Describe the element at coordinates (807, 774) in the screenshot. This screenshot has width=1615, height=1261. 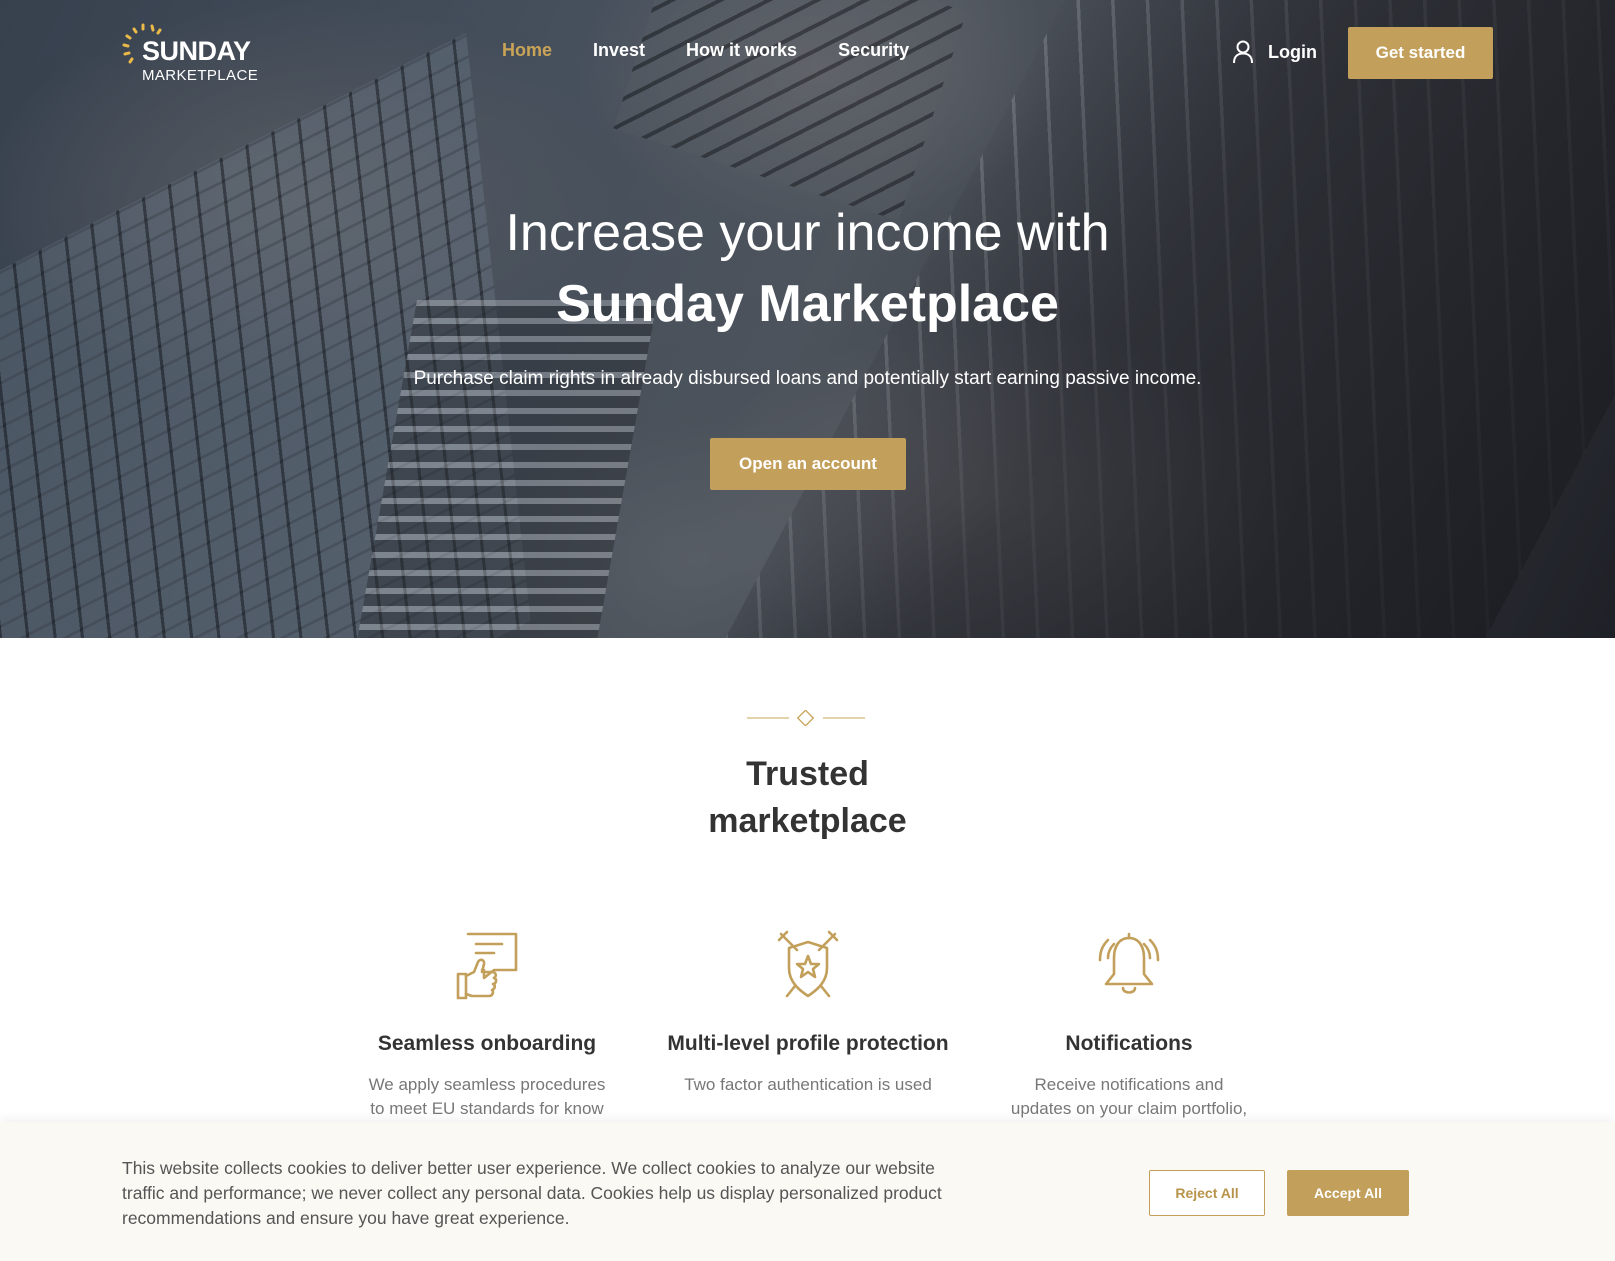
I see `section-title-line1: Trusted` at that location.